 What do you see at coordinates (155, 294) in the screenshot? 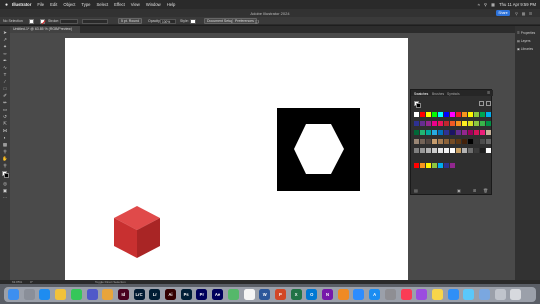
I see `dock-lightroom-icon: Lr` at bounding box center [155, 294].